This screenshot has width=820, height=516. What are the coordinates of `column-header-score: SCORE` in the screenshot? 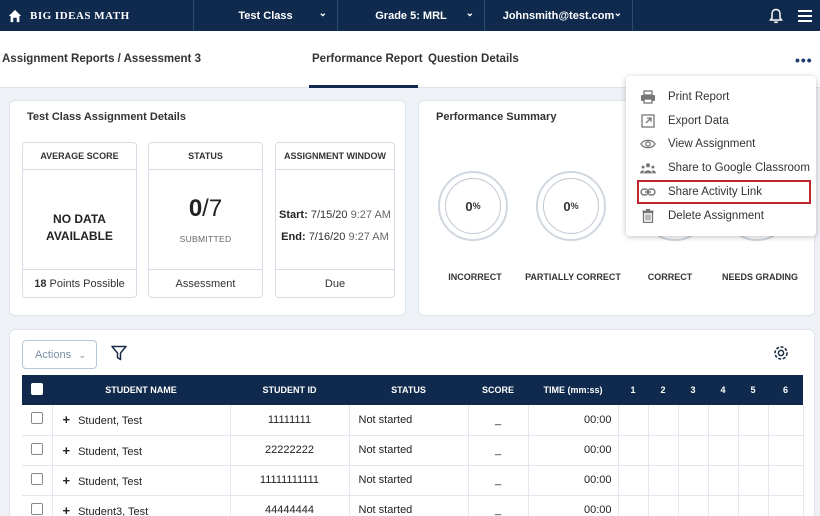 It's located at (498, 390).